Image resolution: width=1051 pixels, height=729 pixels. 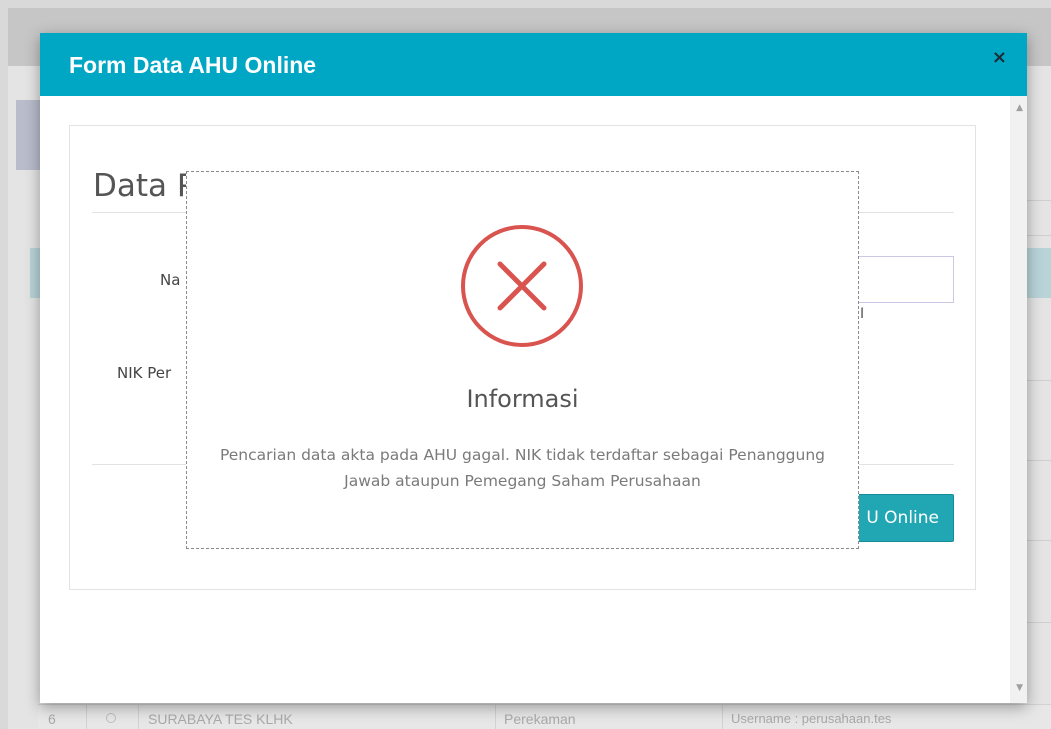 What do you see at coordinates (811, 718) in the screenshot?
I see `row-account: Username : perusahaan.tes` at bounding box center [811, 718].